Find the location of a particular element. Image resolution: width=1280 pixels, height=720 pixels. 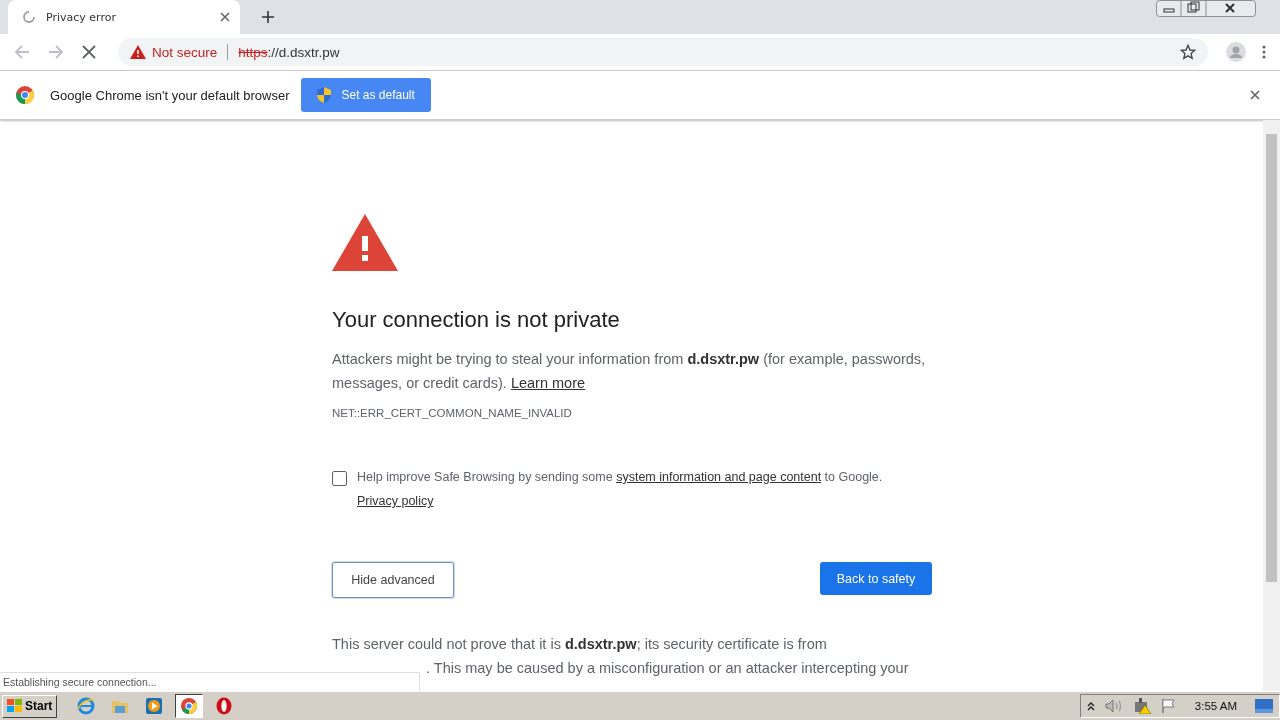

tab-title: Privacy error is located at coordinates (81, 17).